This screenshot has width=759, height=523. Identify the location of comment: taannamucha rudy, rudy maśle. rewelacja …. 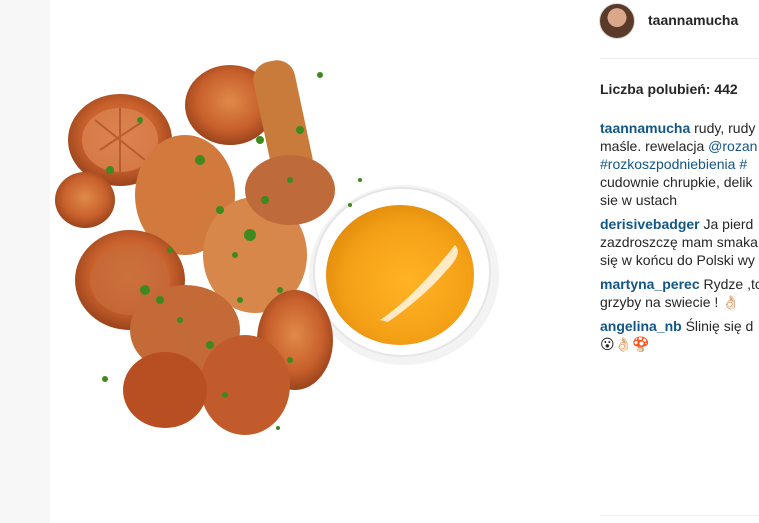
(679, 164).